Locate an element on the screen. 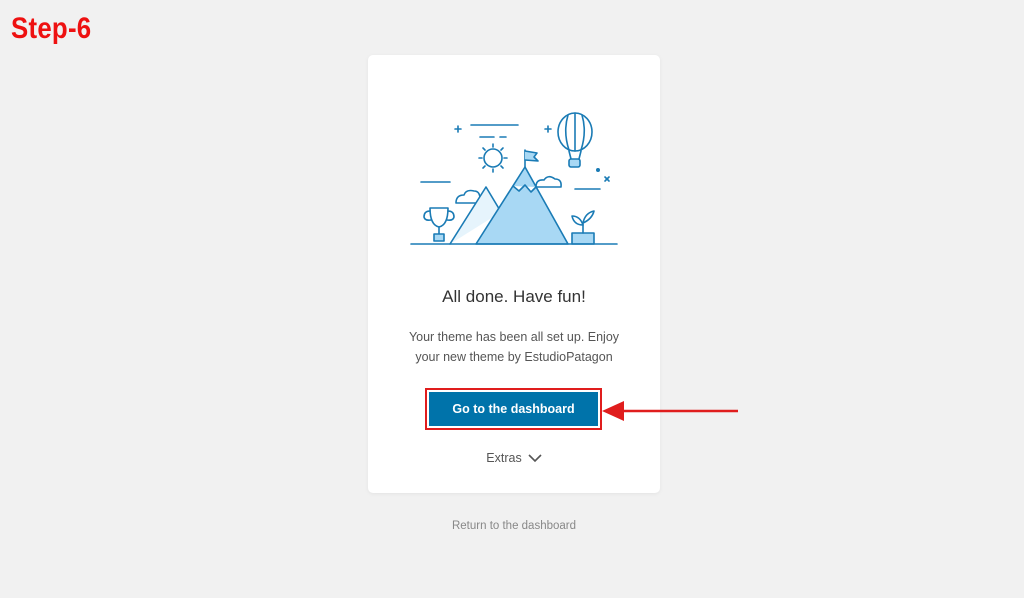 This screenshot has width=1024, height=598. go-to-dashboard-button: Go to the dashboard is located at coordinates (513, 409).